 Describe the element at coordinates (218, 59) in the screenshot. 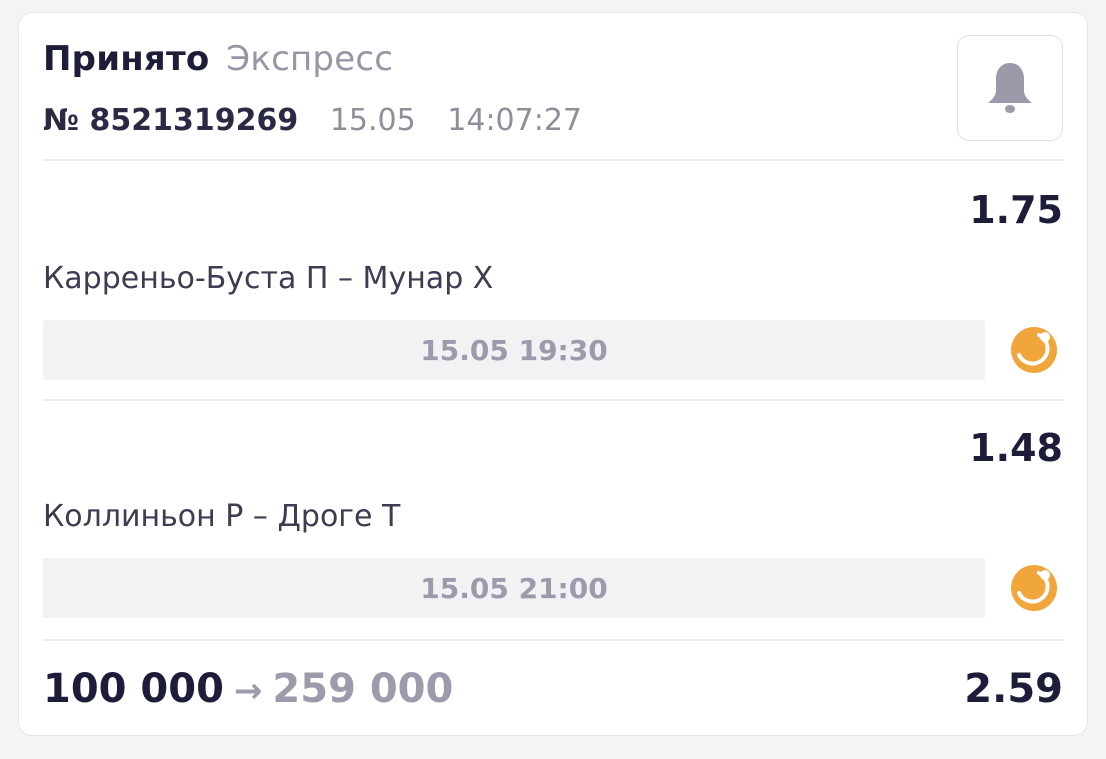

I see `bet-title: Принято Экспресс` at that location.